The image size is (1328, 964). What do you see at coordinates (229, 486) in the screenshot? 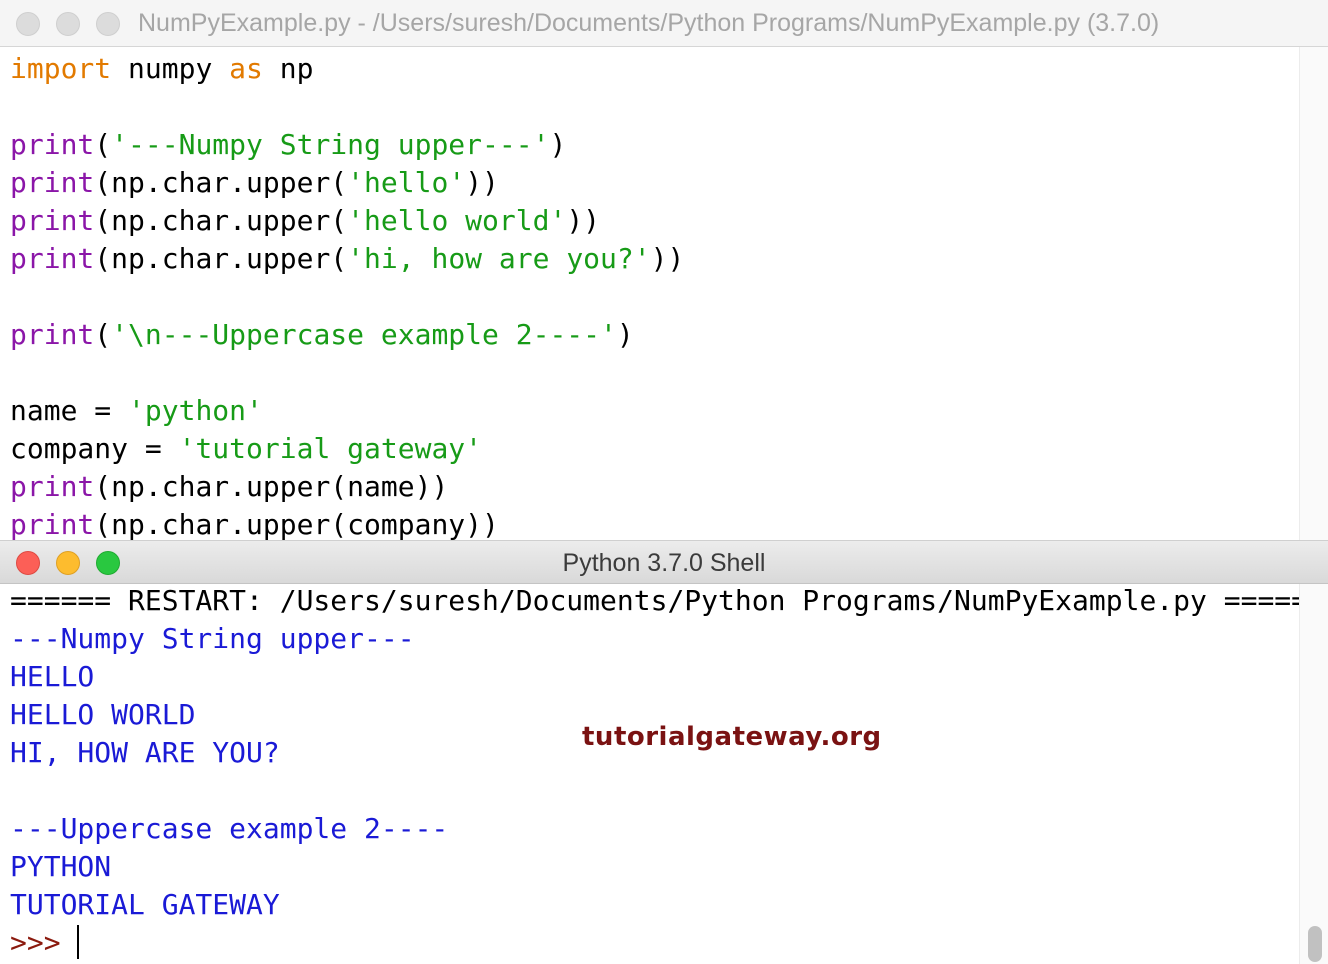
I see `code-line: print(np.char.upper(name))` at bounding box center [229, 486].